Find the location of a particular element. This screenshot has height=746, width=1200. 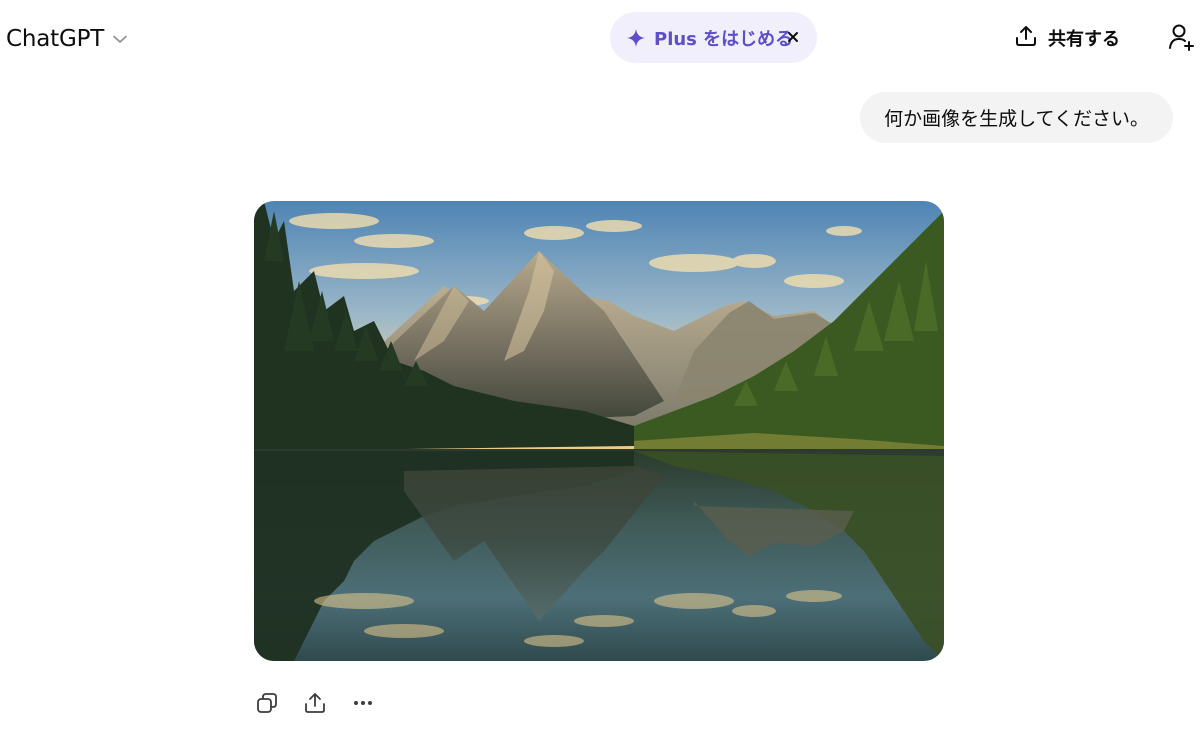

copy-icon is located at coordinates (267, 703).